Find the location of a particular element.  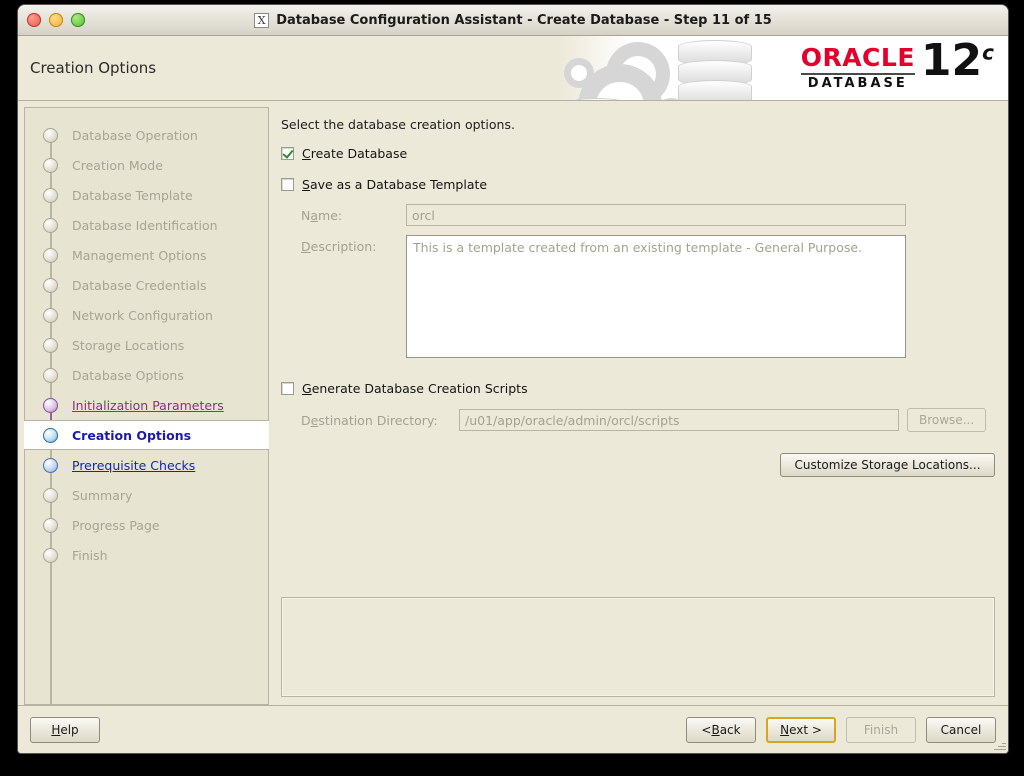

generate-scripts-checkbox is located at coordinates (287, 388).